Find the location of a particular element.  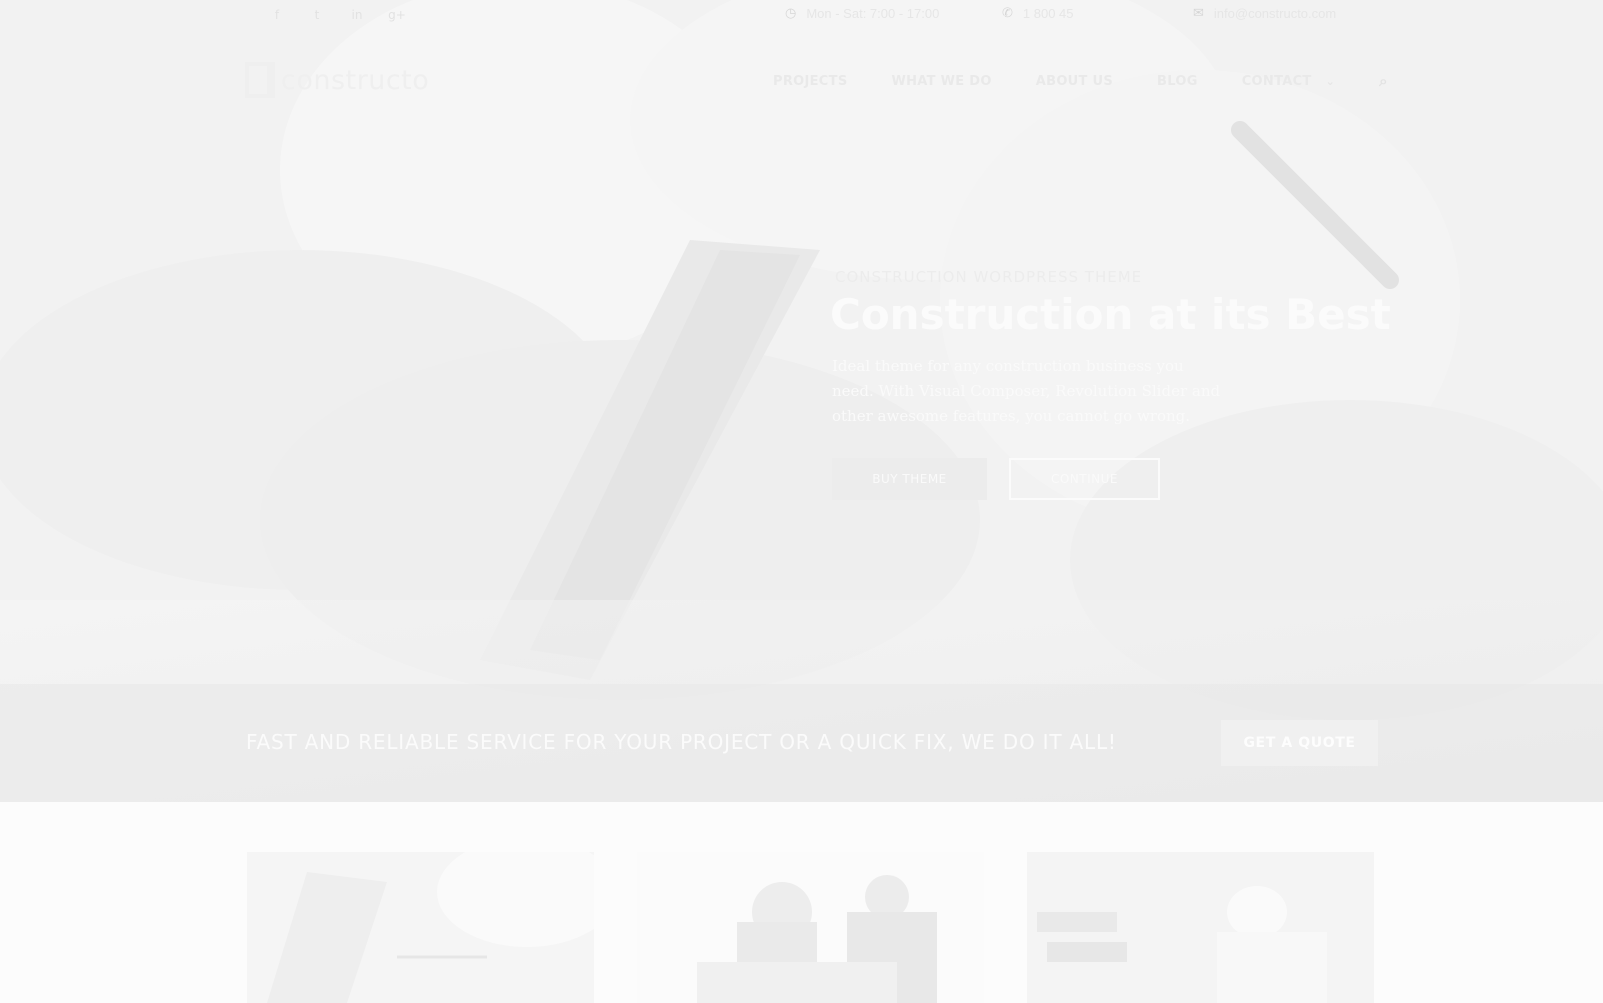

email-text: info@constructo.com is located at coordinates (1275, 13).